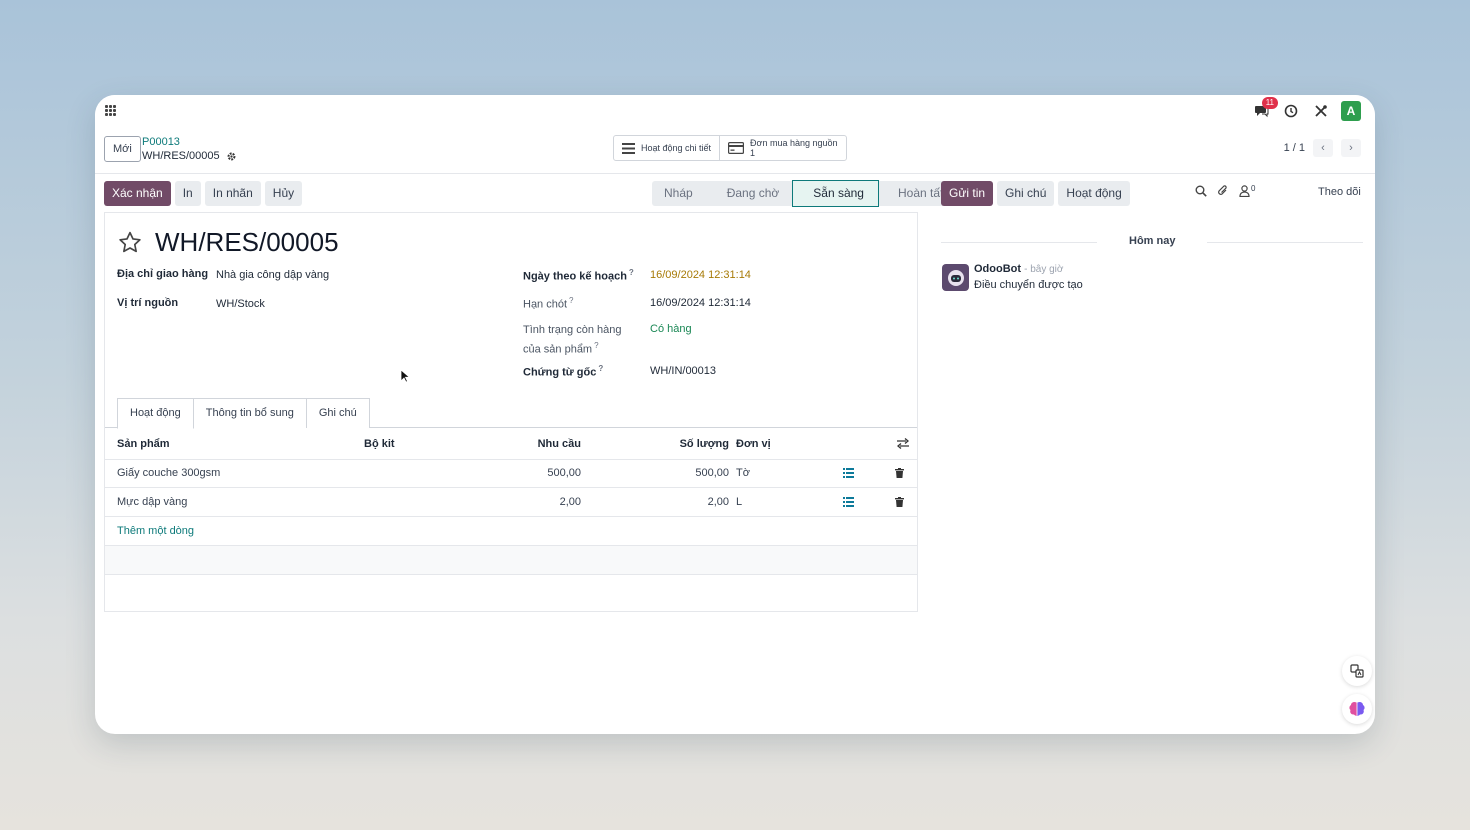 The width and height of the screenshot is (1470, 830). Describe the element at coordinates (232, 193) in the screenshot. I see `print-labels-button: In nhãn` at that location.